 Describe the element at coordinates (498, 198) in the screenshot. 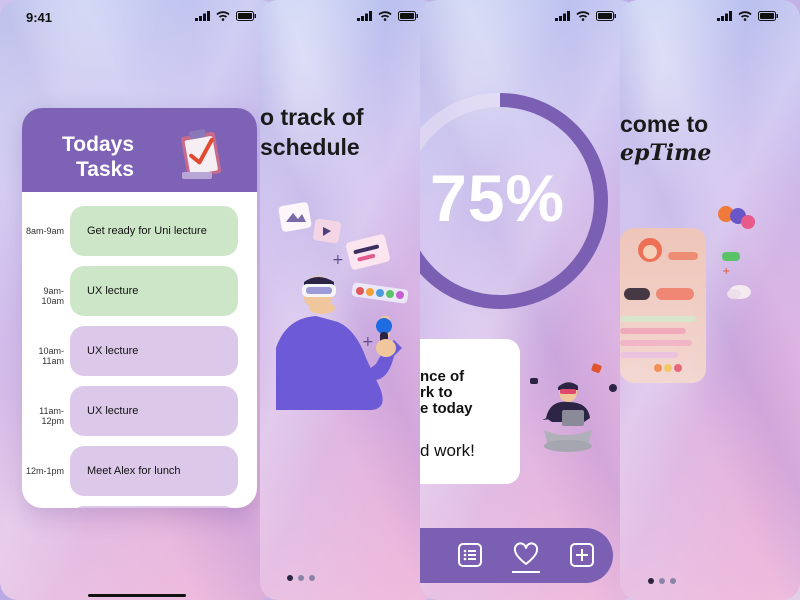

I see `progress-percent: 75%` at that location.